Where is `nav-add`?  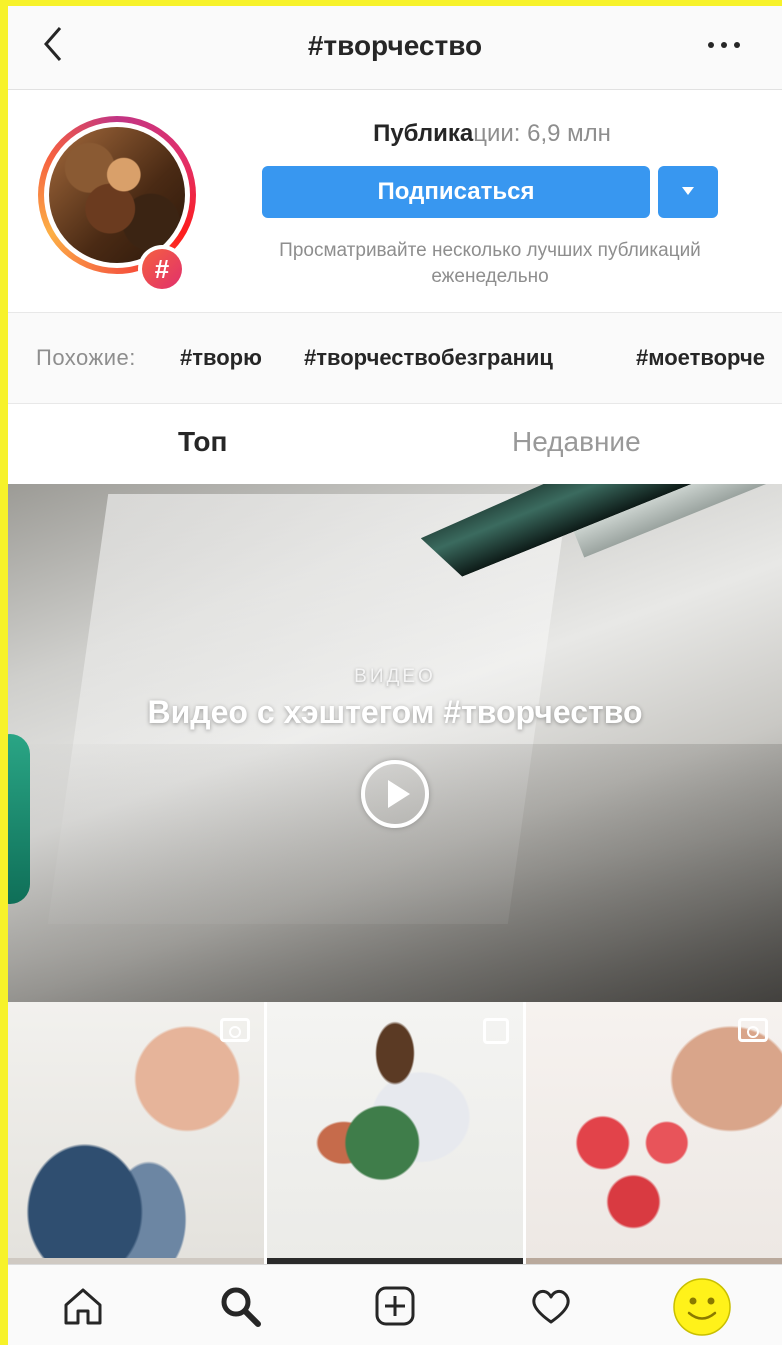 nav-add is located at coordinates (395, 1306).